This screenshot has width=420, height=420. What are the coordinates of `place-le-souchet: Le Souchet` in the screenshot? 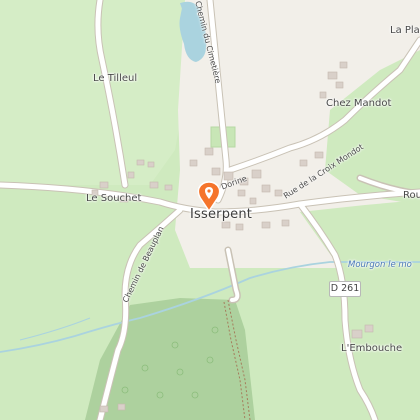 It's located at (114, 198).